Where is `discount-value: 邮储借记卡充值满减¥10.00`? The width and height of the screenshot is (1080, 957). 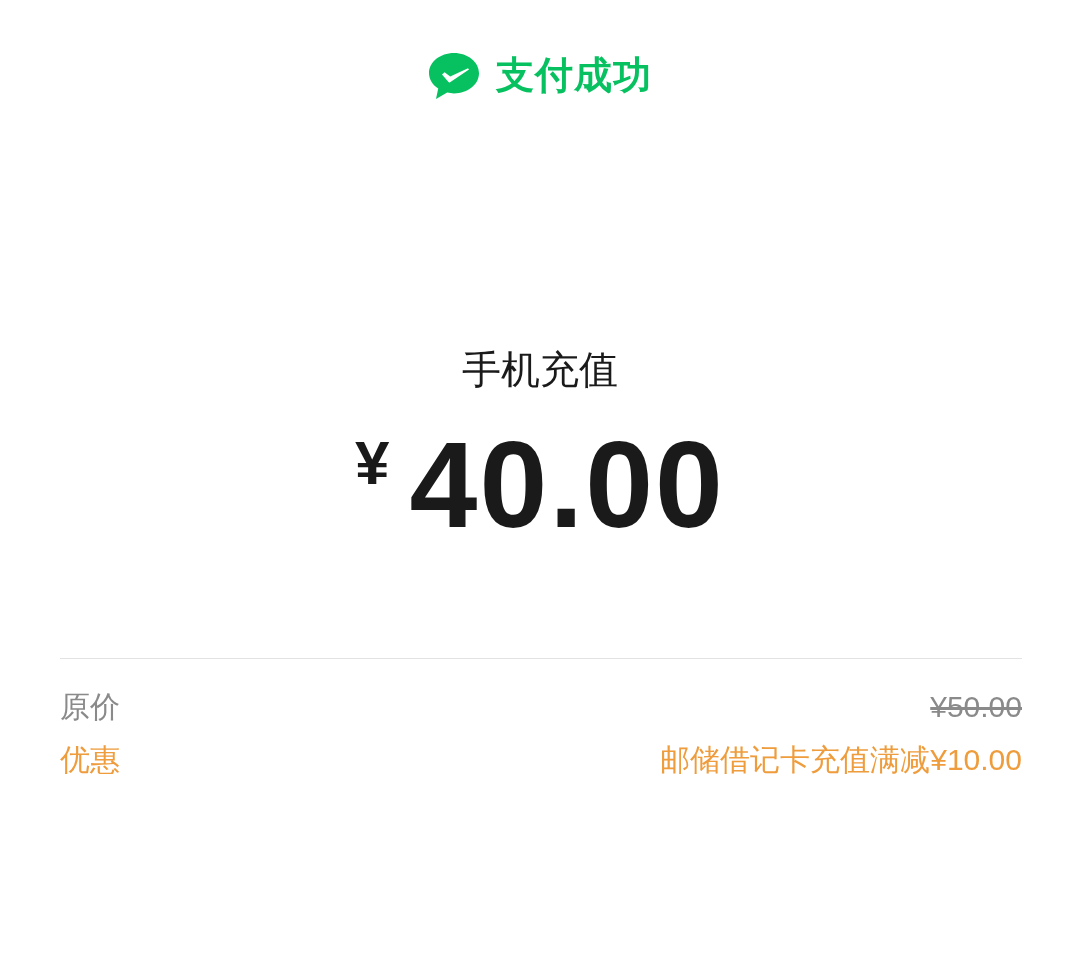
discount-value: 邮储借记卡充值满减¥10.00 is located at coordinates (841, 759).